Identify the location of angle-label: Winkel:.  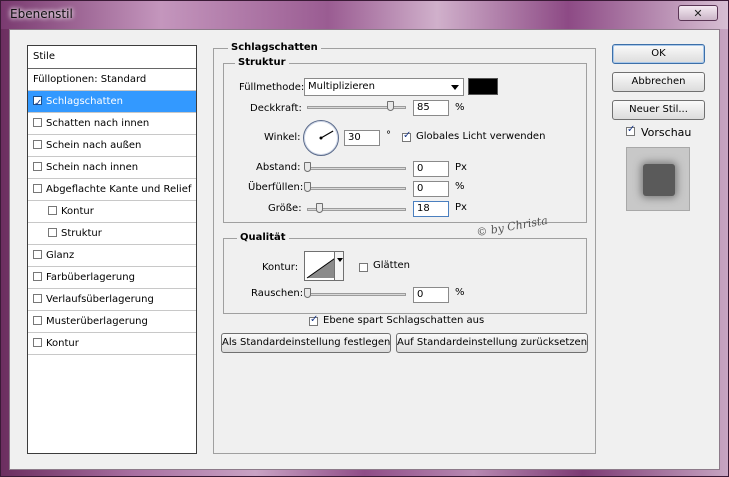
(282, 137).